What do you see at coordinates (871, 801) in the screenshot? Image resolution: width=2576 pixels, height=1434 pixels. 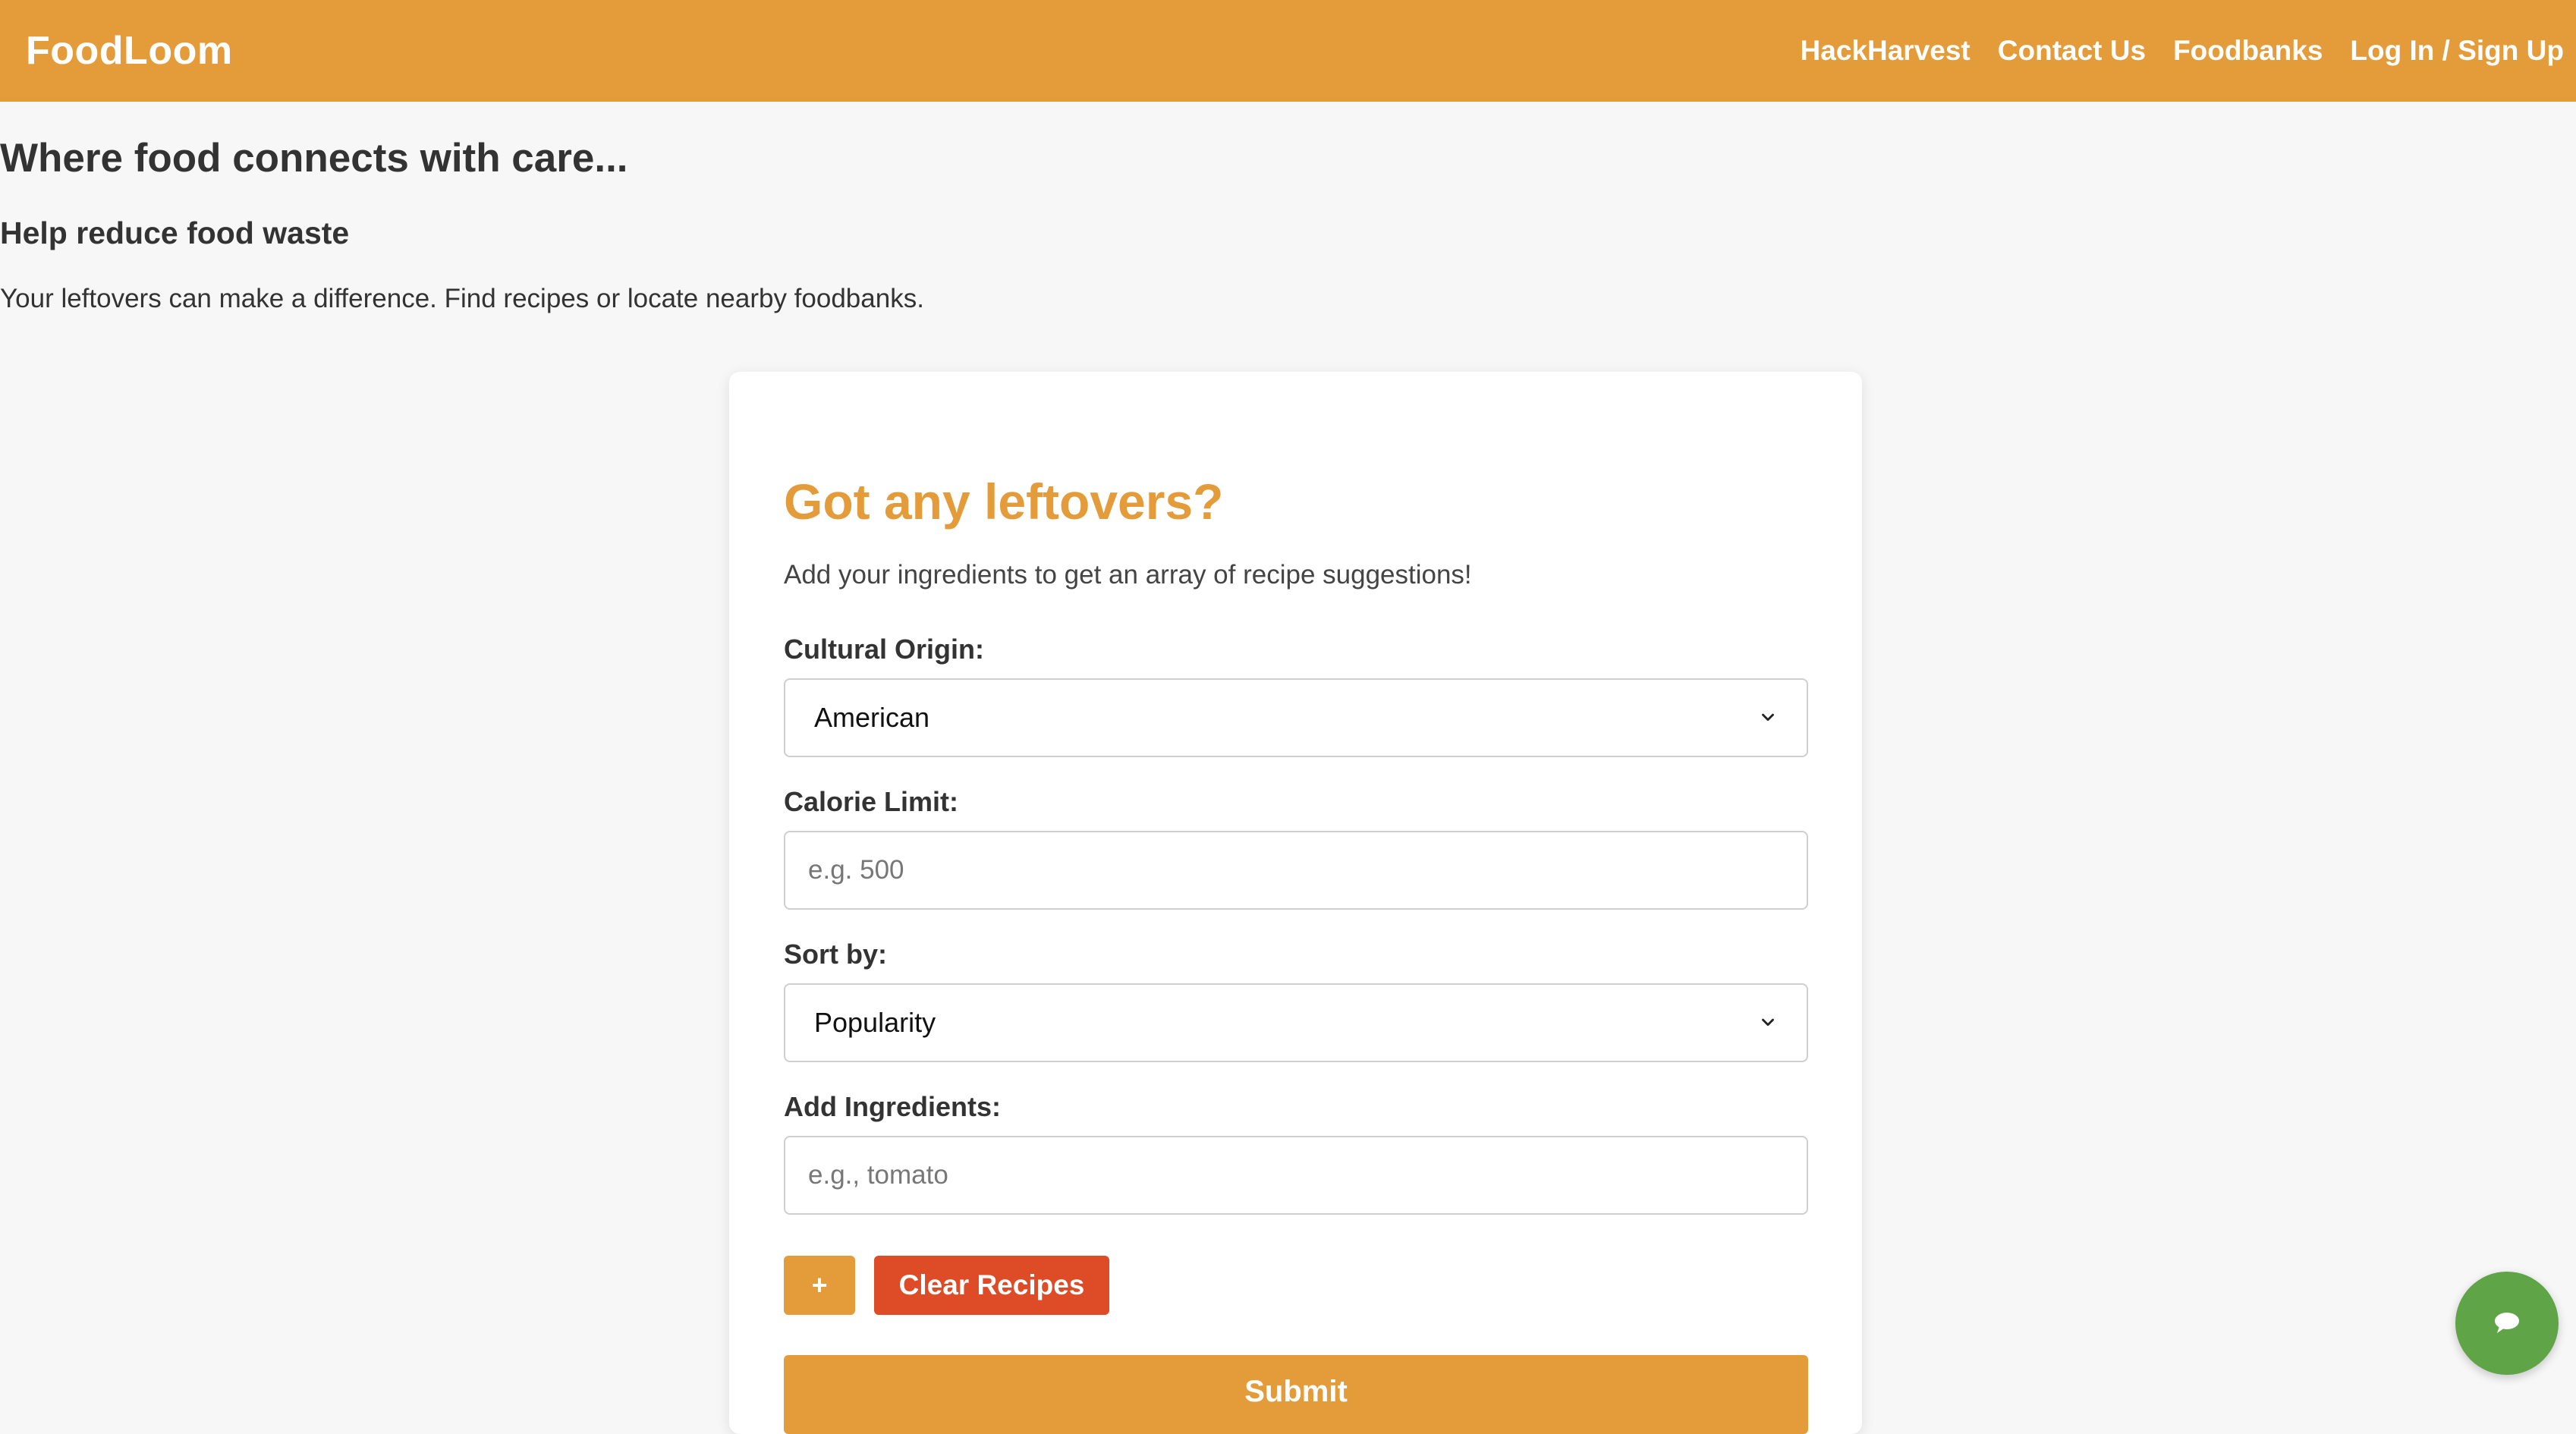 I see `calorie-limit-label: Calorie Limit:` at bounding box center [871, 801].